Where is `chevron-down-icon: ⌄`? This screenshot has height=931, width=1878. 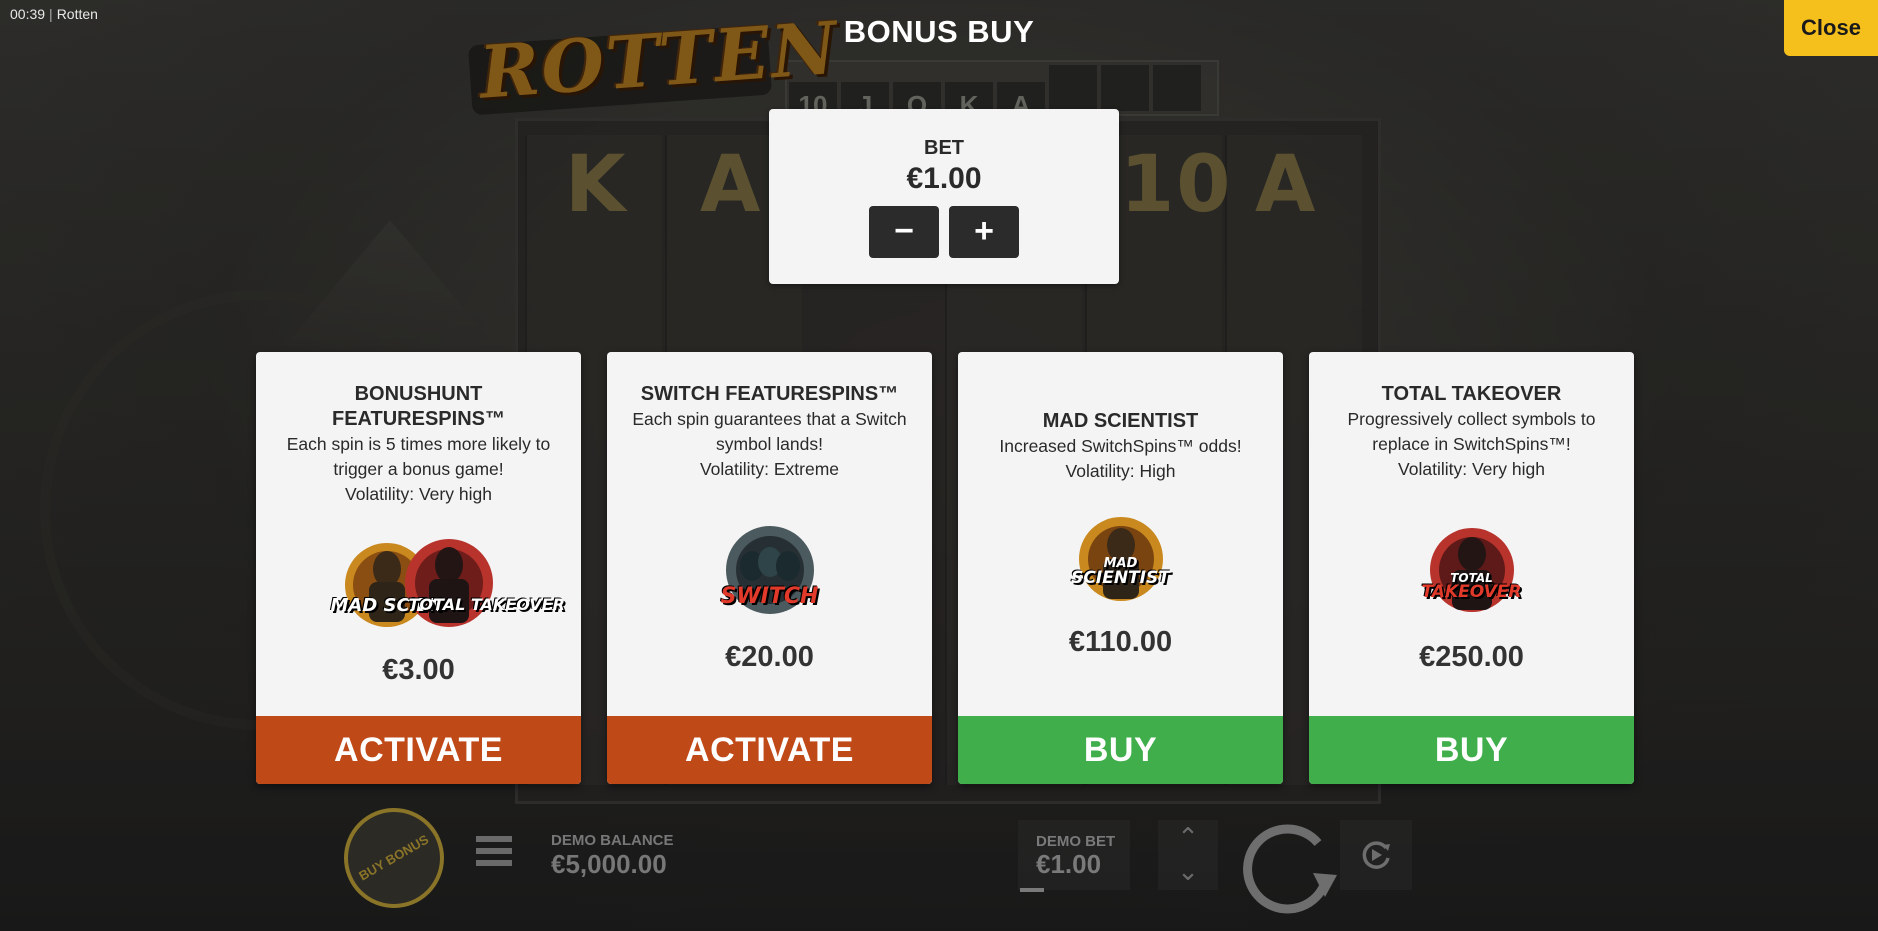
chevron-down-icon: ⌄ is located at coordinates (1188, 871).